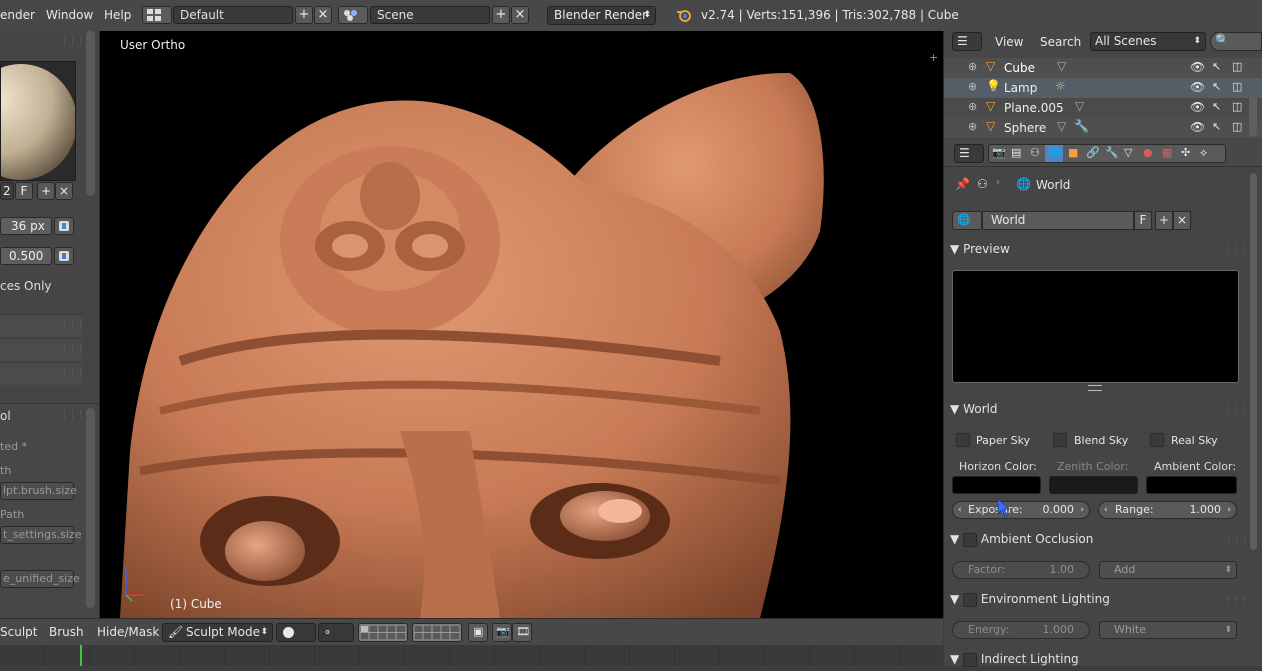 Image resolution: width=1262 pixels, height=671 pixels. Describe the element at coordinates (1103, 128) in the screenshot. I see `outliner-row: ⊕ ▽ Sphere ▽ 🔧 👁 ↖ ◫` at that location.